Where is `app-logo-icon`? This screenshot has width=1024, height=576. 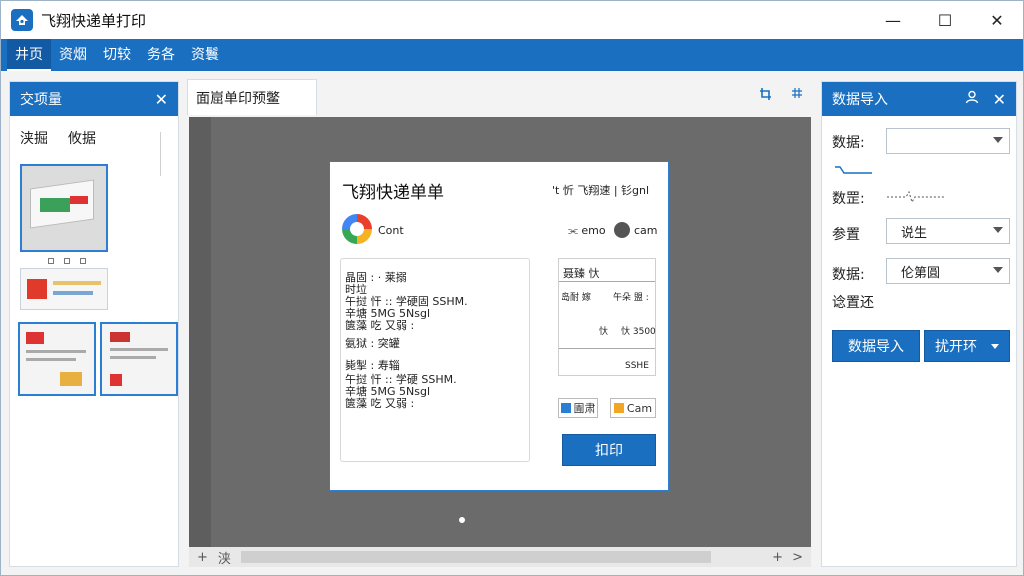
app-logo-icon is located at coordinates (22, 20).